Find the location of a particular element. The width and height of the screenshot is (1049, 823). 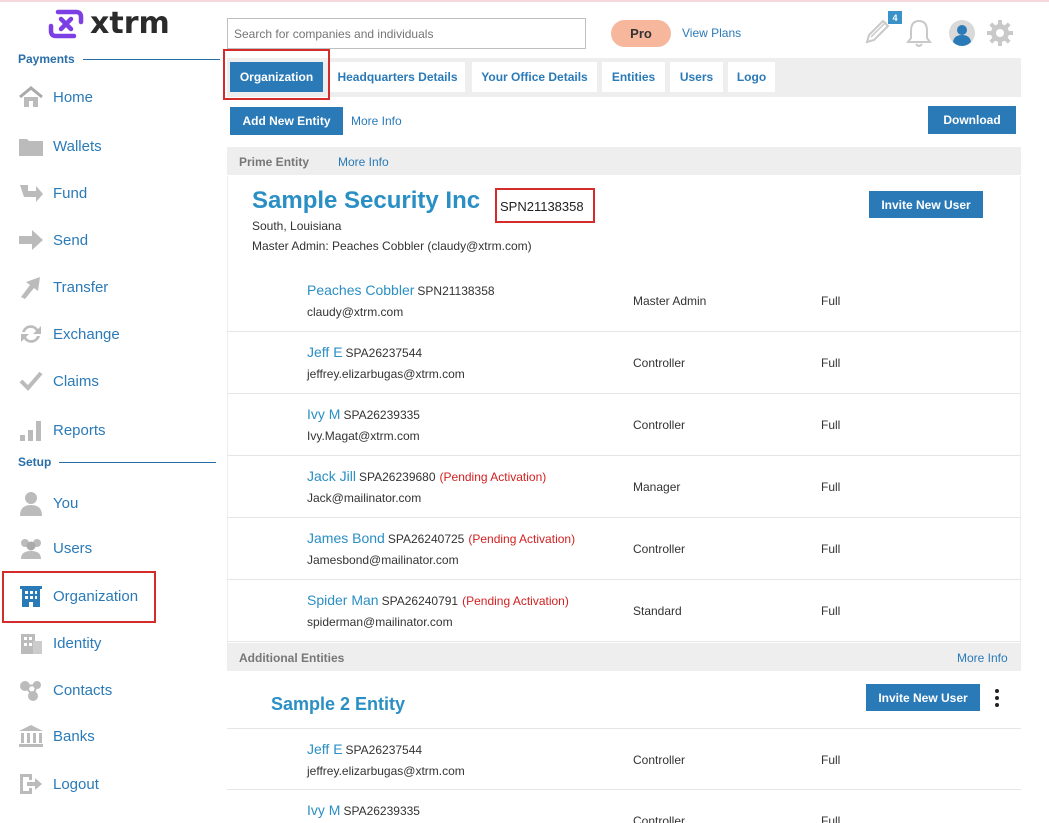

user-email: Jack@mailinator.com is located at coordinates (364, 498).